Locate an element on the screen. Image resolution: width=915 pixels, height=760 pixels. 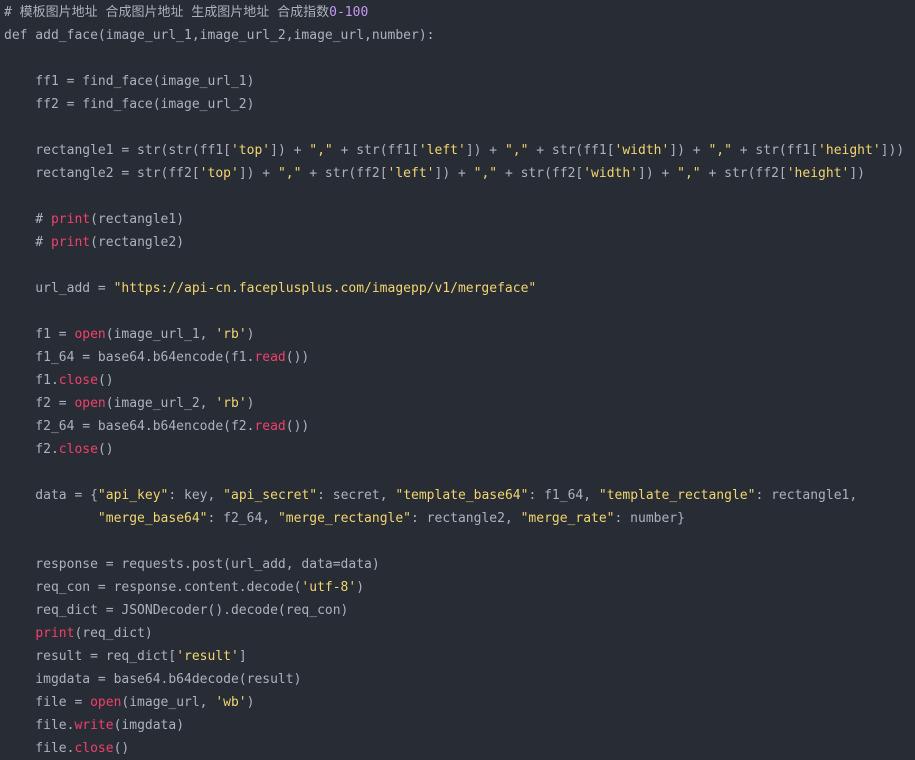
code-token-plain: : rectangle2, is located at coordinates (466, 518).